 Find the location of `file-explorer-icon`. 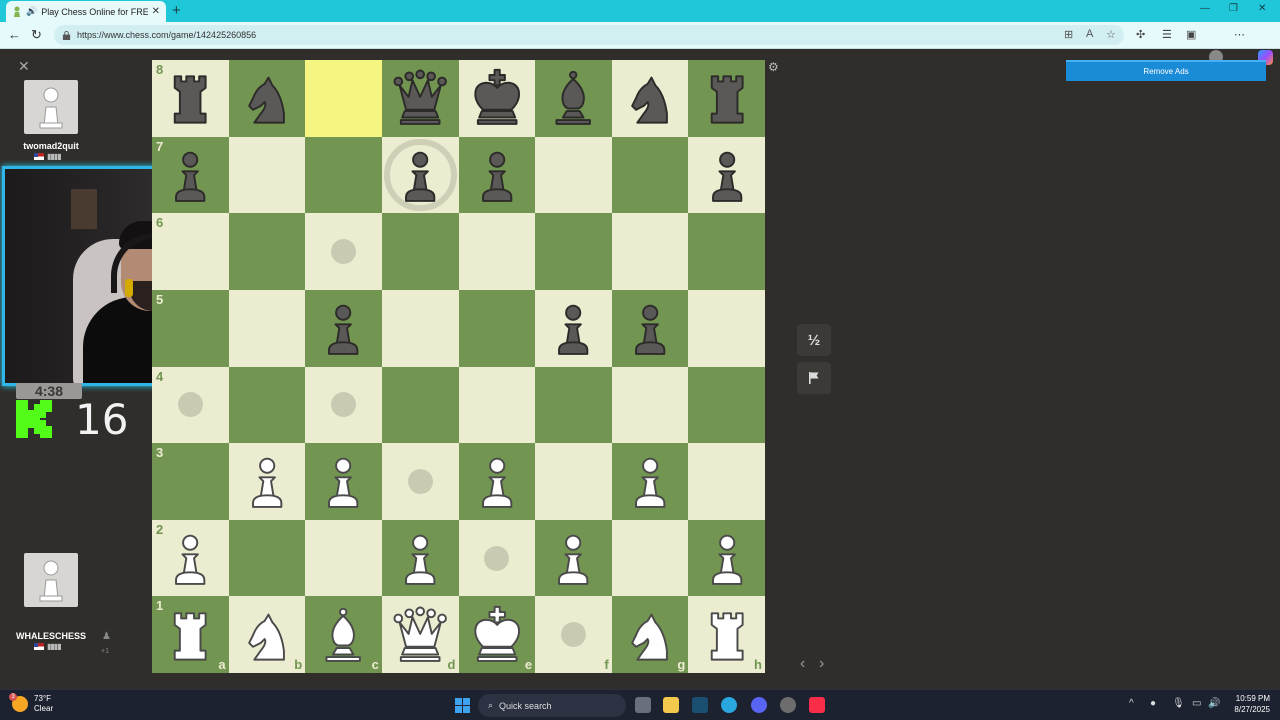

file-explorer-icon is located at coordinates (671, 705).